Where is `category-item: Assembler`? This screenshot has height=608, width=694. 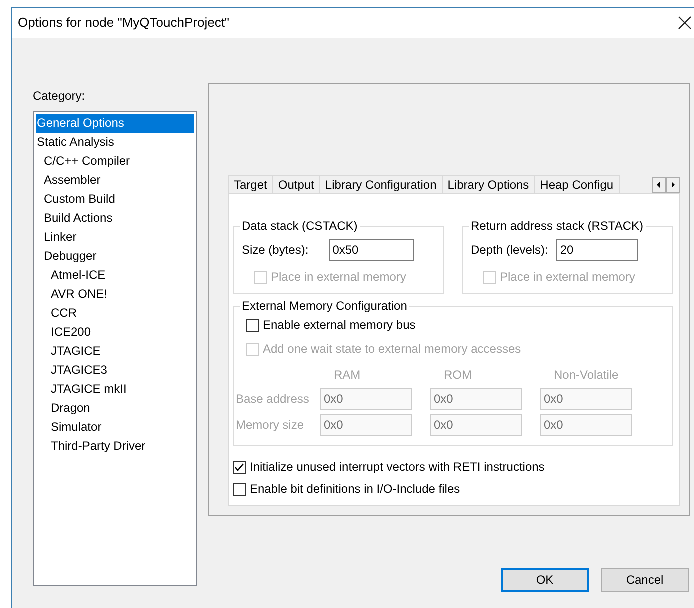 category-item: Assembler is located at coordinates (115, 180).